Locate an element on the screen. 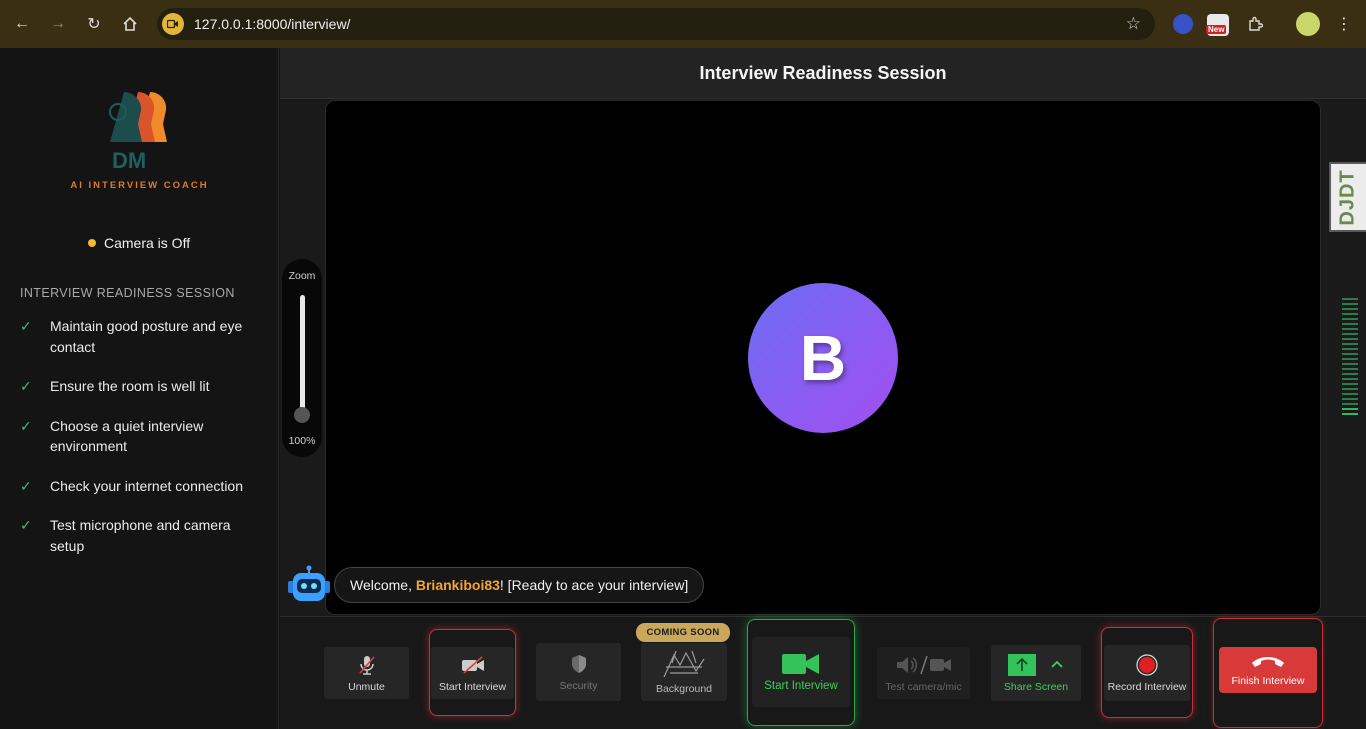 This screenshot has width=1366, height=729. status-dot-icon is located at coordinates (92, 243).